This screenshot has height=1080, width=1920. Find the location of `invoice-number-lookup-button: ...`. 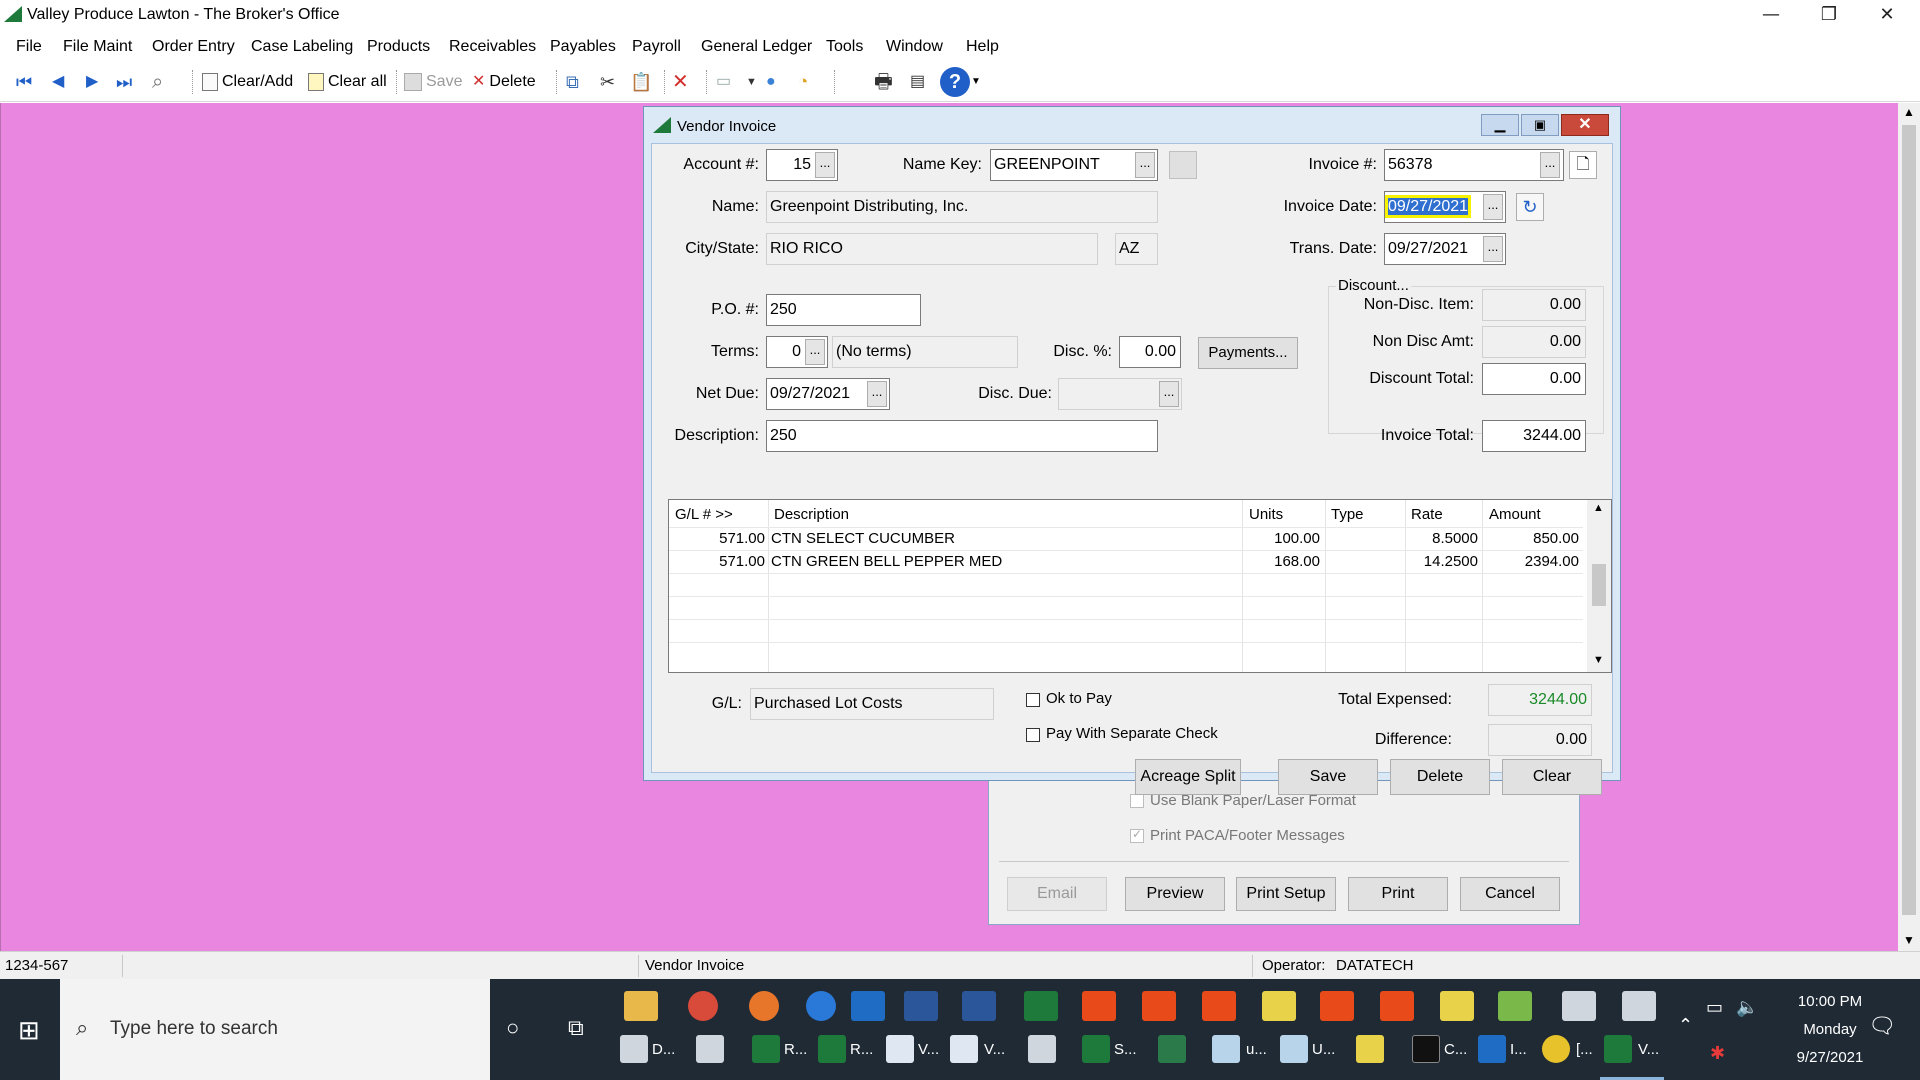

invoice-number-lookup-button: ... is located at coordinates (1550, 165).